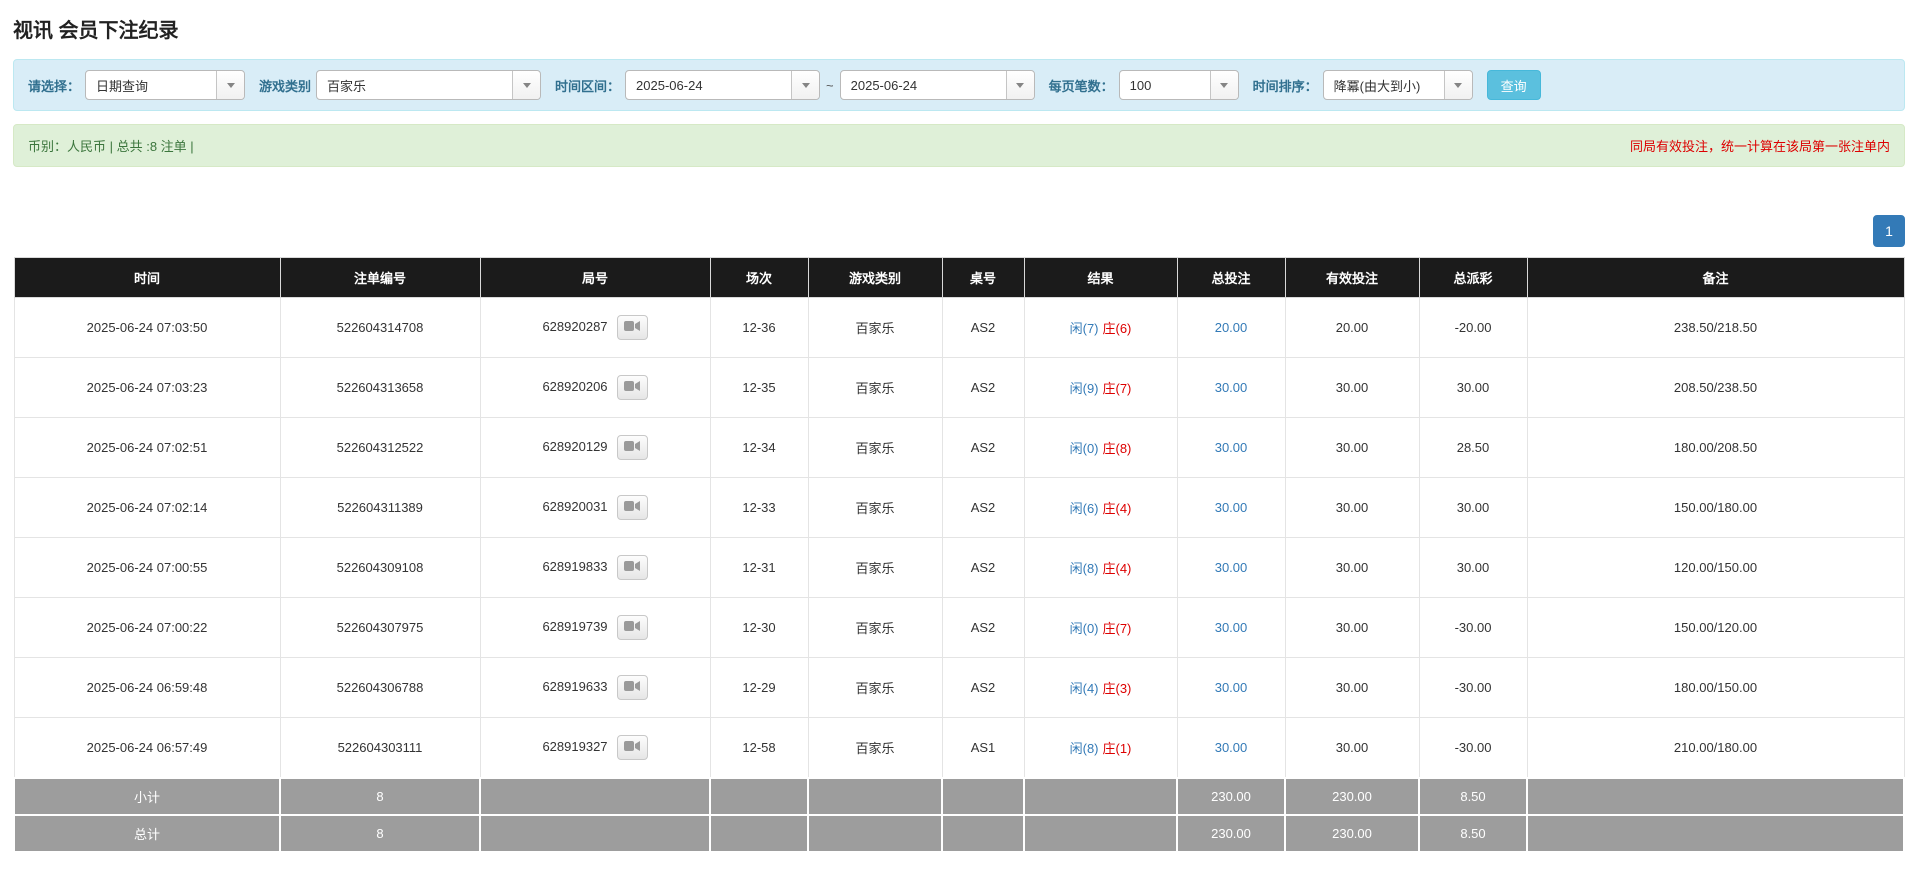  Describe the element at coordinates (1178, 85) in the screenshot. I see `page-size-select: 100` at that location.